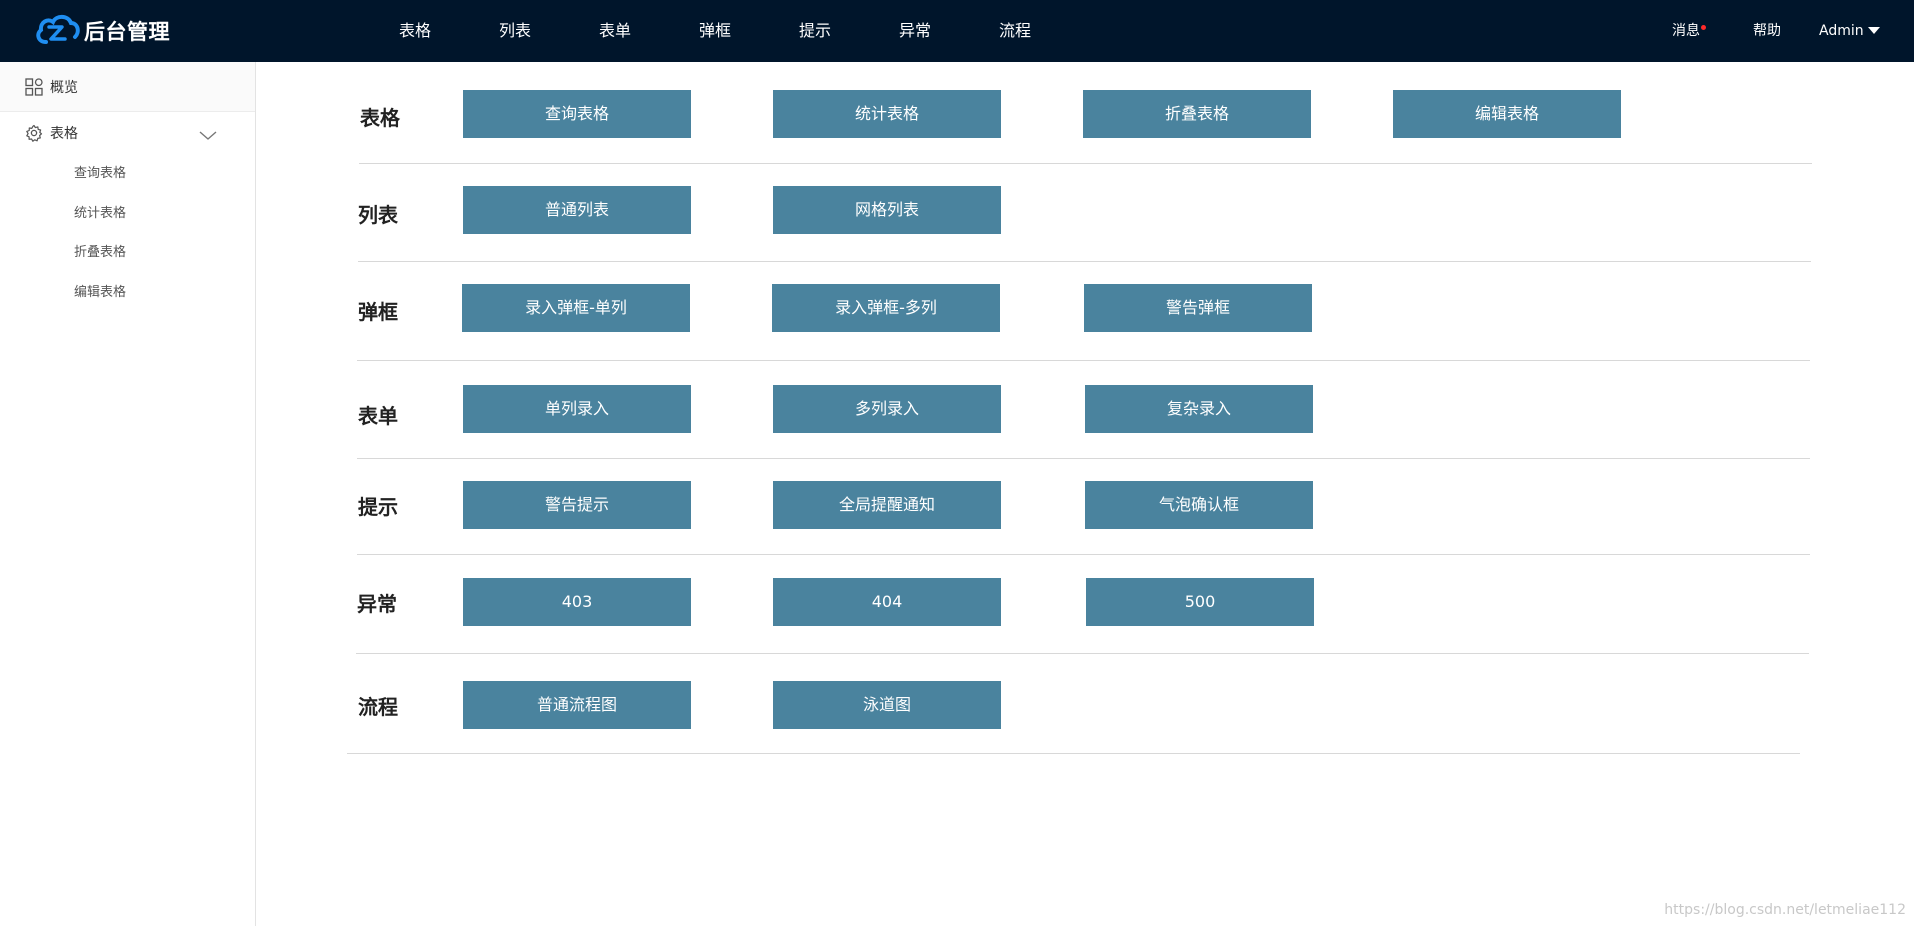 This screenshot has height=926, width=1914. I want to click on nav-item-flow: 流程, so click(1015, 31).